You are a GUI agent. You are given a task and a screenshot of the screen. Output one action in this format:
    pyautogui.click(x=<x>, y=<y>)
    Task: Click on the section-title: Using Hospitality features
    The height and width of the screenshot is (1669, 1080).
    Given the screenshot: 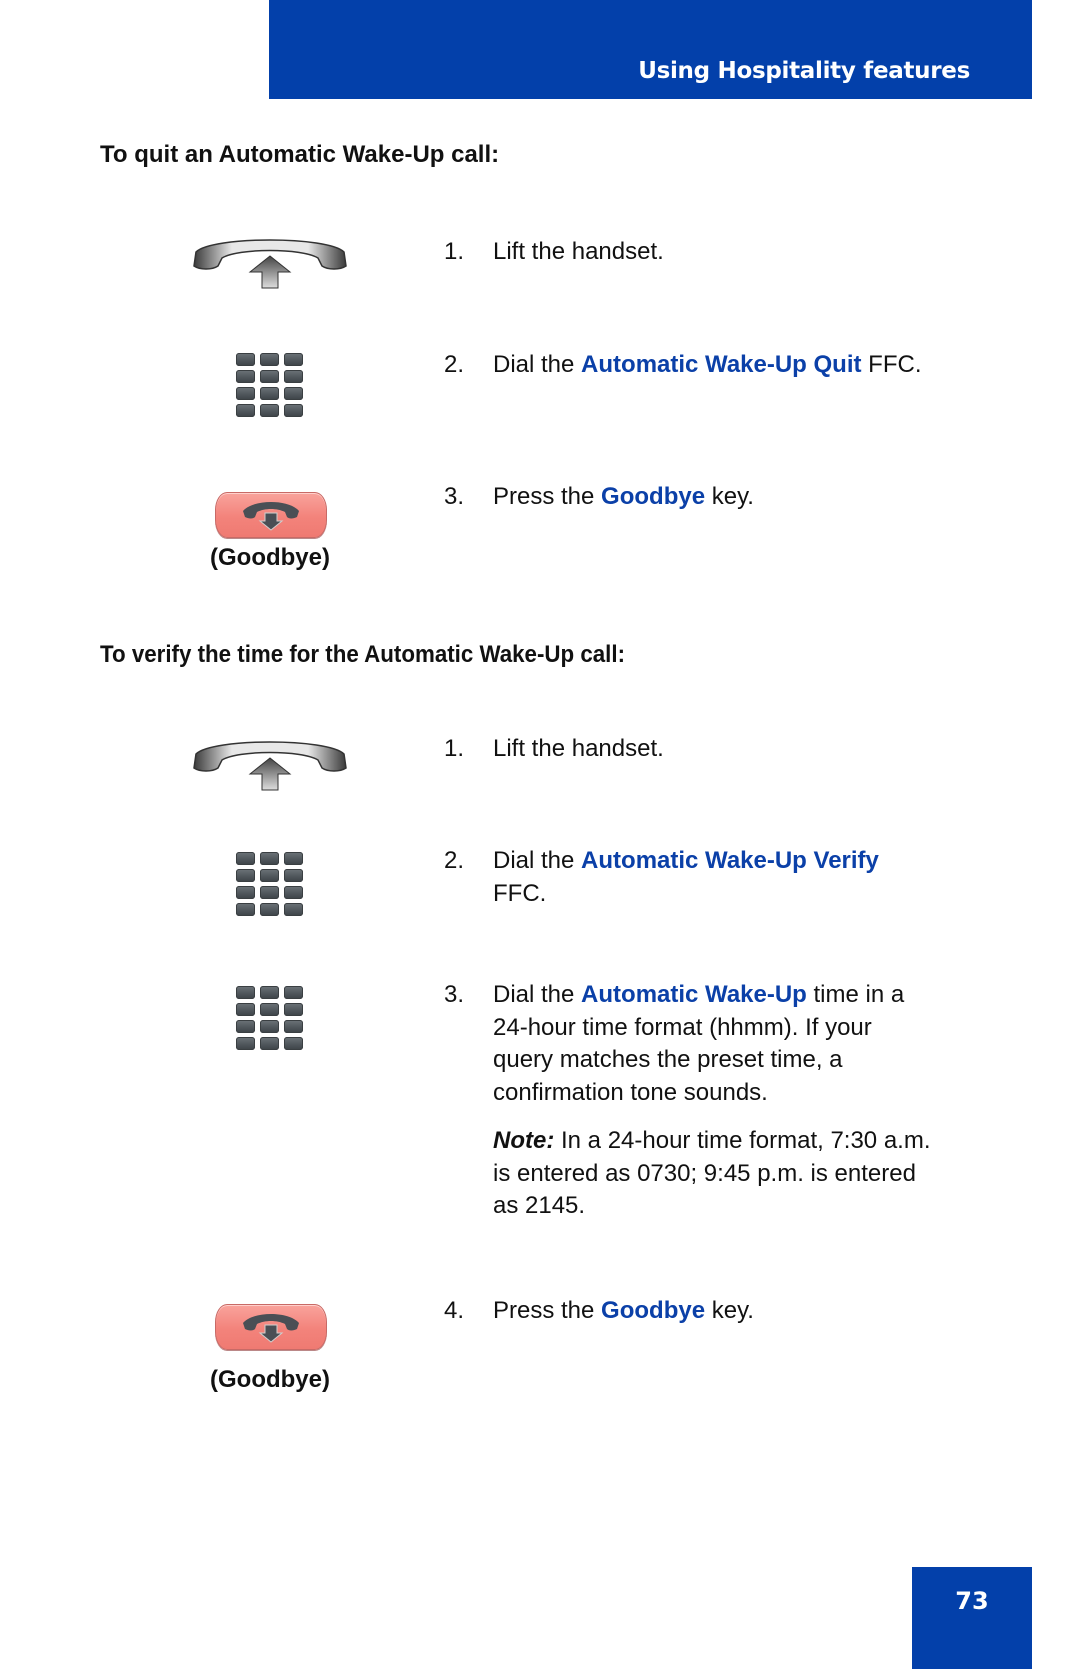 What is the action you would take?
    pyautogui.click(x=804, y=71)
    